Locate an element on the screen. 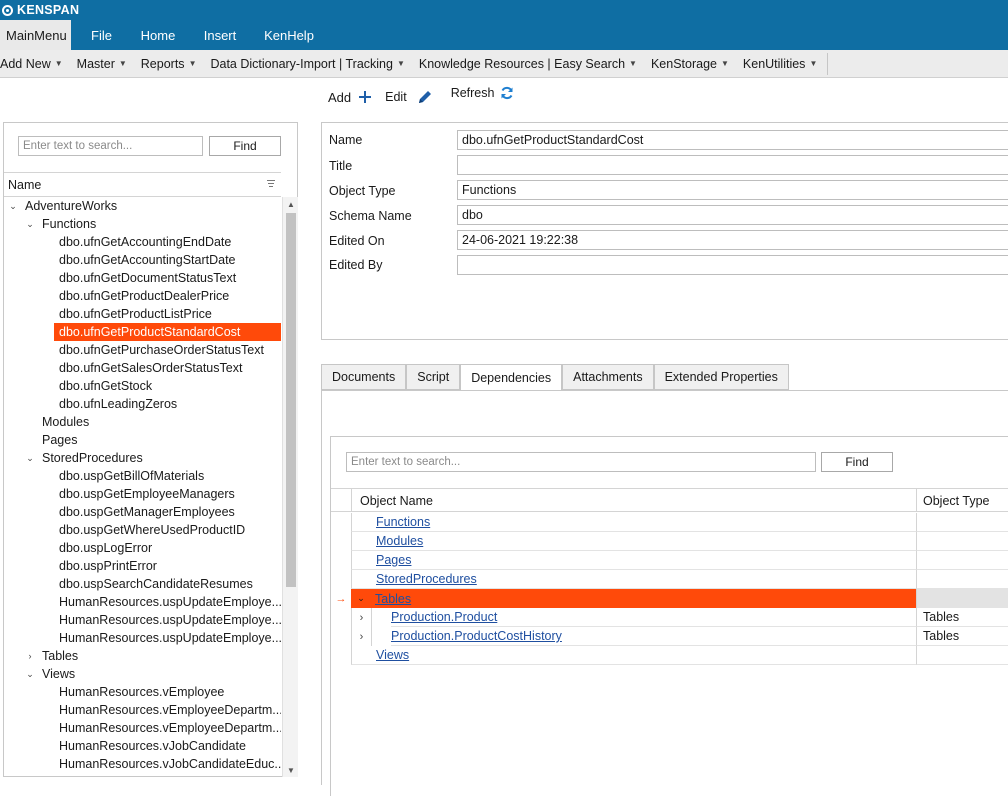 Image resolution: width=1008 pixels, height=796 pixels. tree-node-adventureworks: ⌄ AdventureWorks is located at coordinates (142, 206).